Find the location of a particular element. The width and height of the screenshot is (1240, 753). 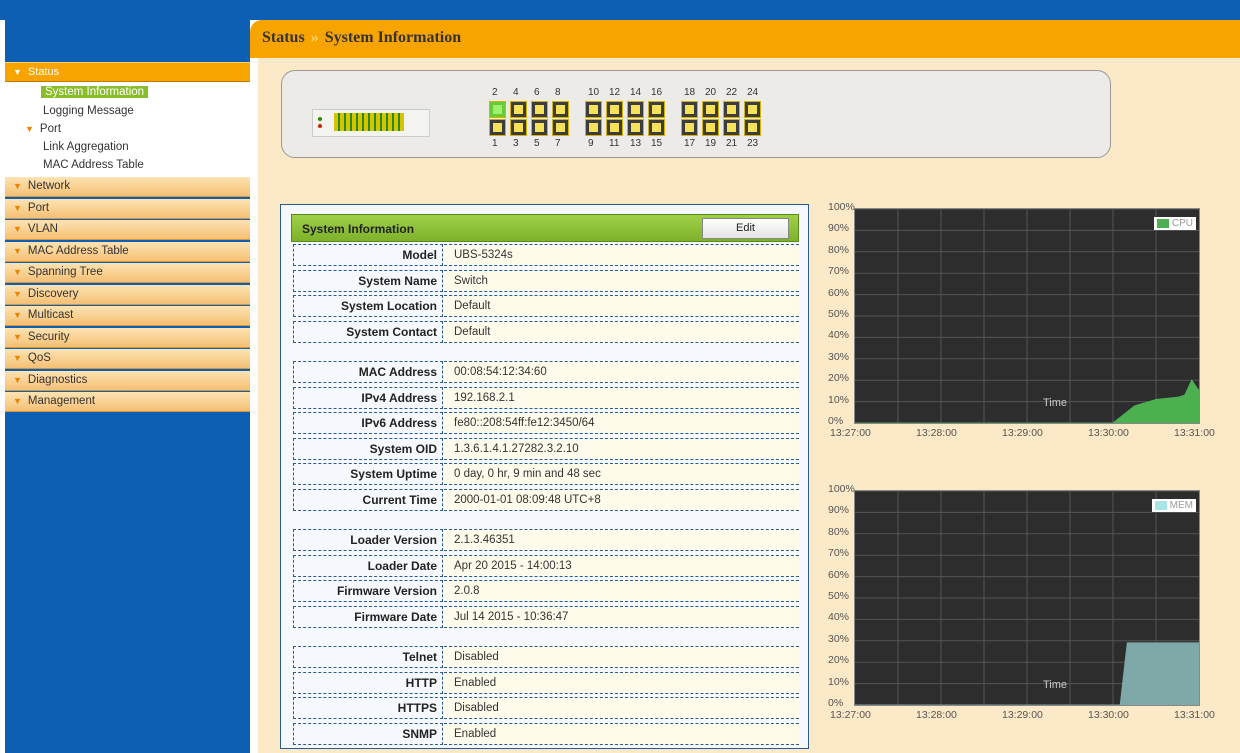

port-number-label: 19 is located at coordinates (711, 143).